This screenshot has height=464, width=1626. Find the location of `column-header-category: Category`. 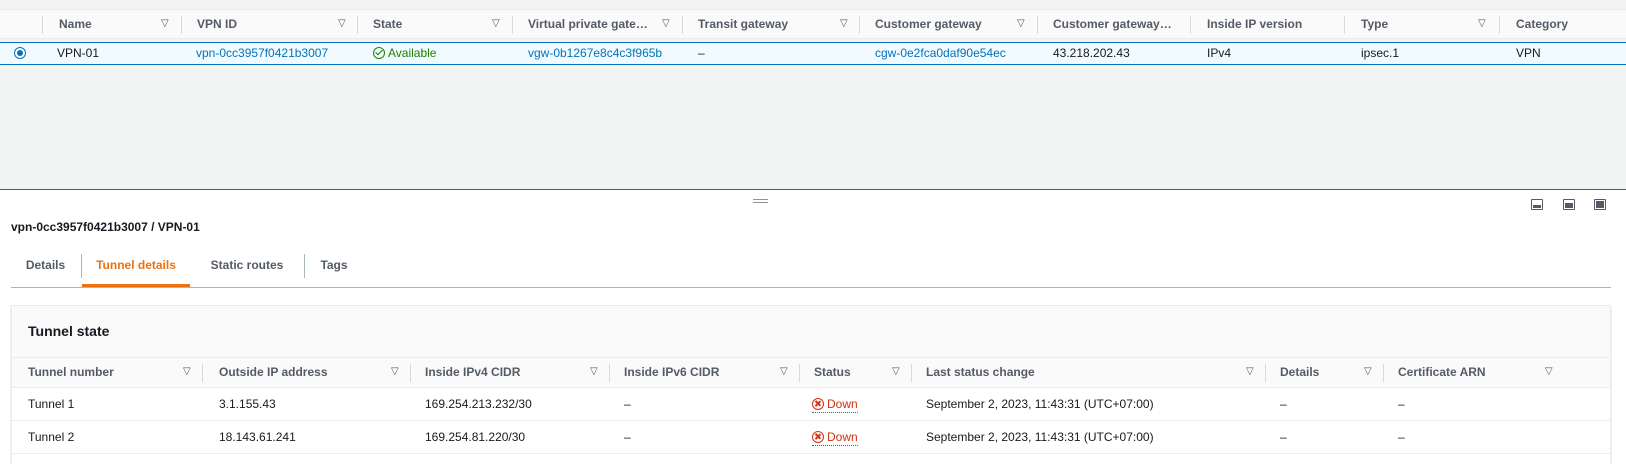

column-header-category: Category is located at coordinates (1571, 25).